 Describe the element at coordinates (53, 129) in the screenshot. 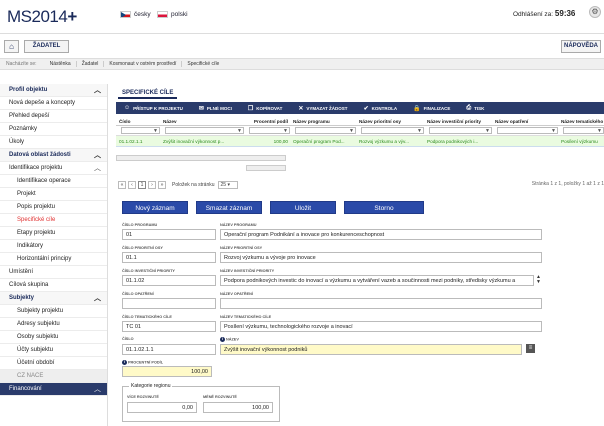

I see `sidebar-item-poznamky: Poznámky` at that location.